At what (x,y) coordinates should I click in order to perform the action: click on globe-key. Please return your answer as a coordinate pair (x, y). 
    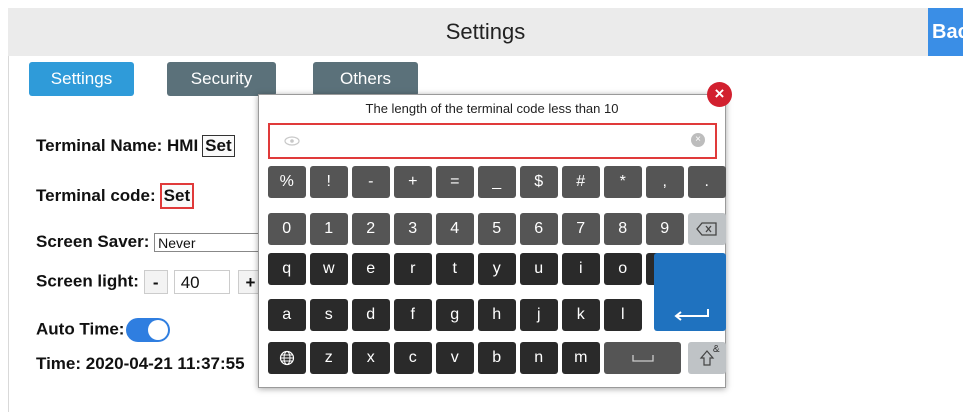
    Looking at the image, I should click on (287, 358).